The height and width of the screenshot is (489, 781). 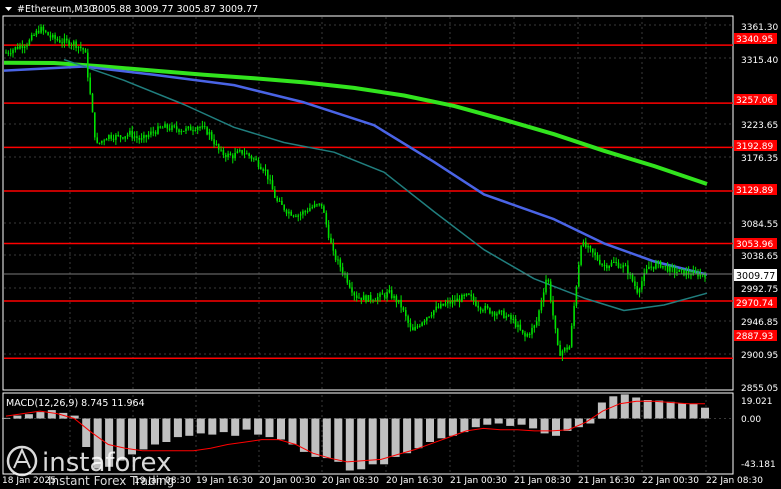 I want to click on time-tick: 20 Jan 08:30, so click(x=350, y=481).